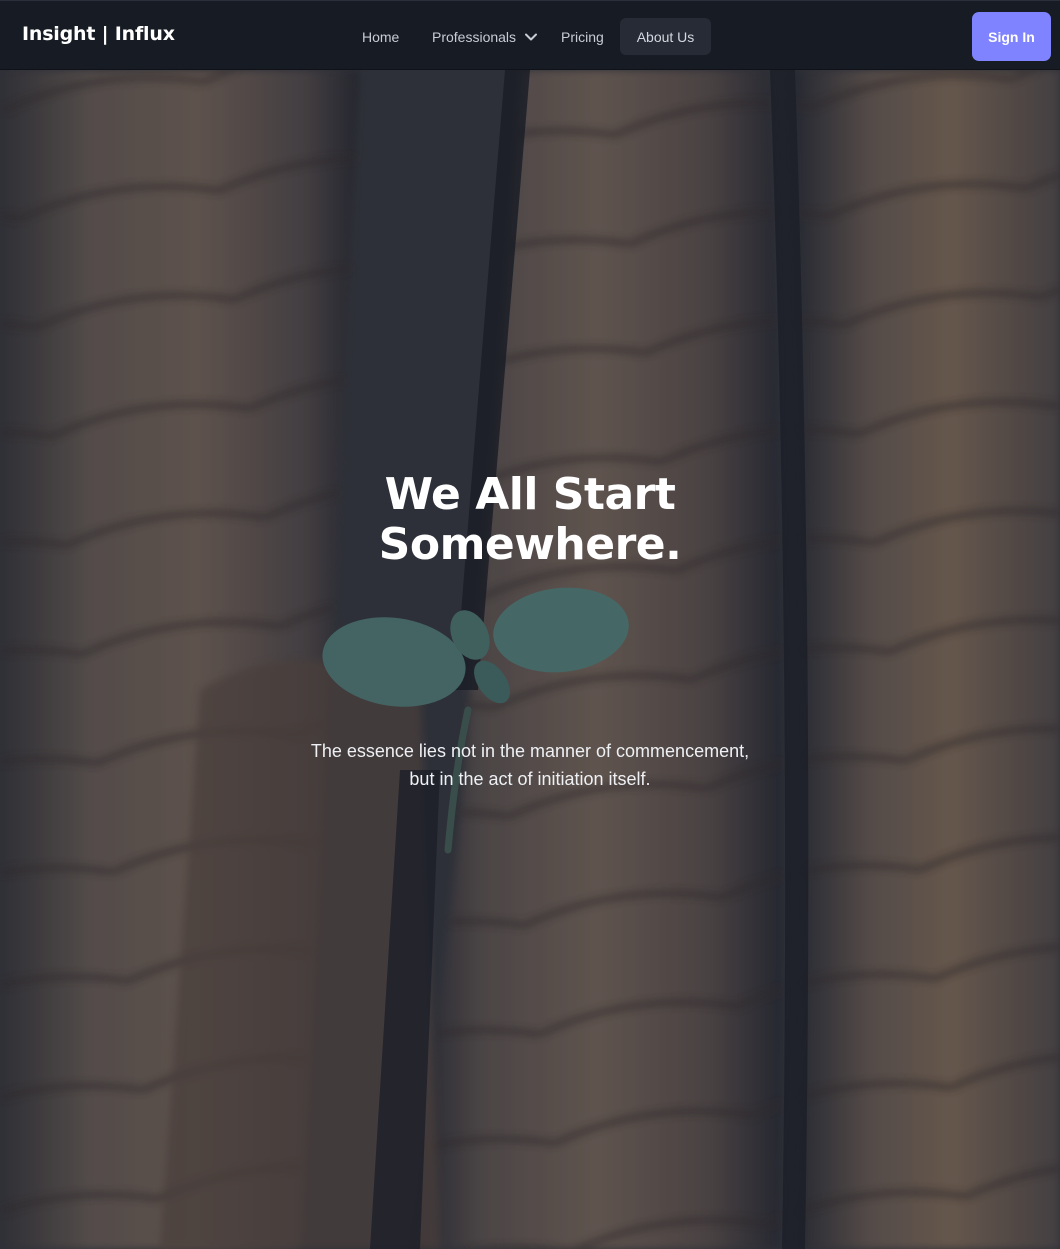 Image resolution: width=1060 pixels, height=1249 pixels. What do you see at coordinates (474, 36) in the screenshot?
I see `nav-item-label: Professionals` at bounding box center [474, 36].